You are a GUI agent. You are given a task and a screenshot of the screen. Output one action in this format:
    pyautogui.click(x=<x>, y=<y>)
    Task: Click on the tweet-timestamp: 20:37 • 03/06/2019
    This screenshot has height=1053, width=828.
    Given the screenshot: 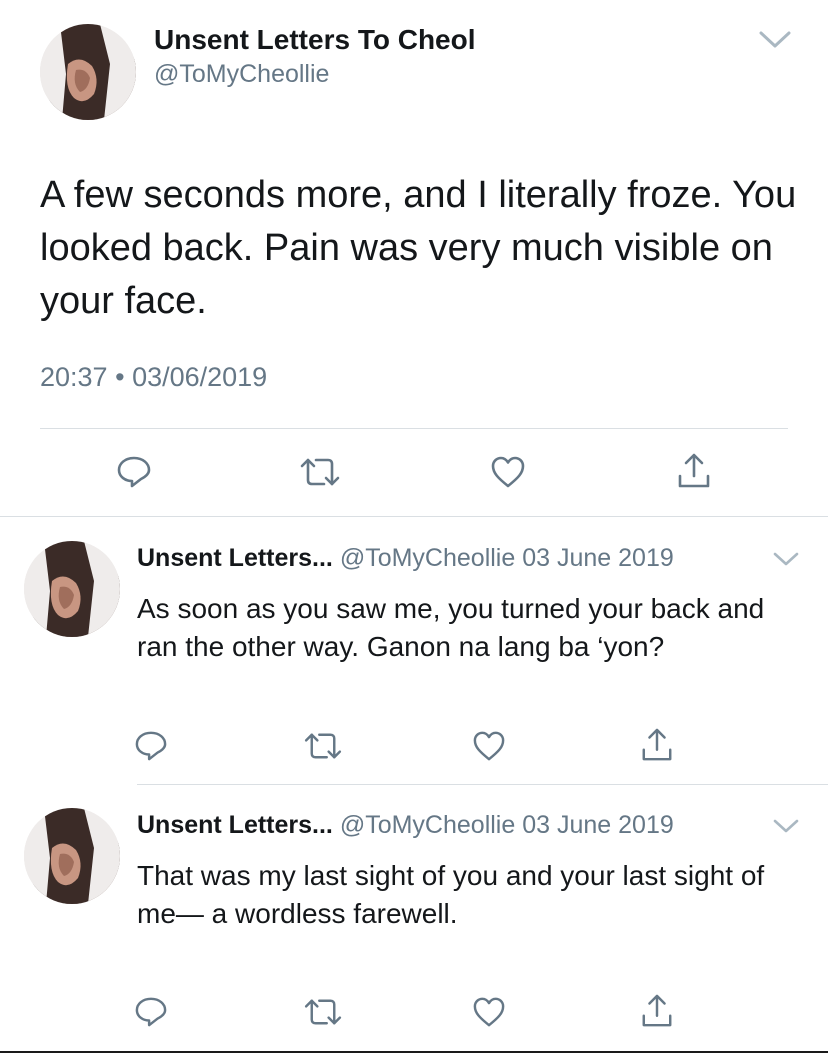 What is the action you would take?
    pyautogui.click(x=153, y=377)
    